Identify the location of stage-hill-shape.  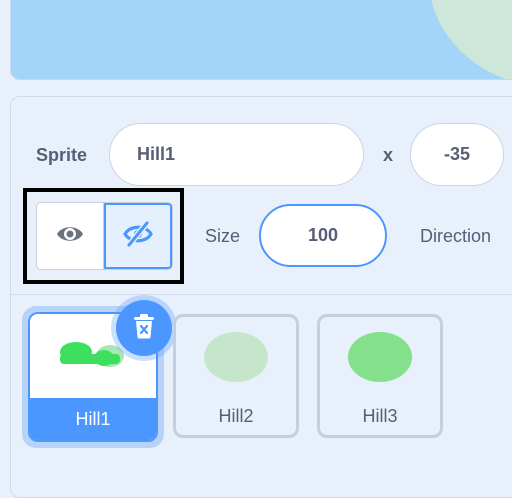
(470, 39).